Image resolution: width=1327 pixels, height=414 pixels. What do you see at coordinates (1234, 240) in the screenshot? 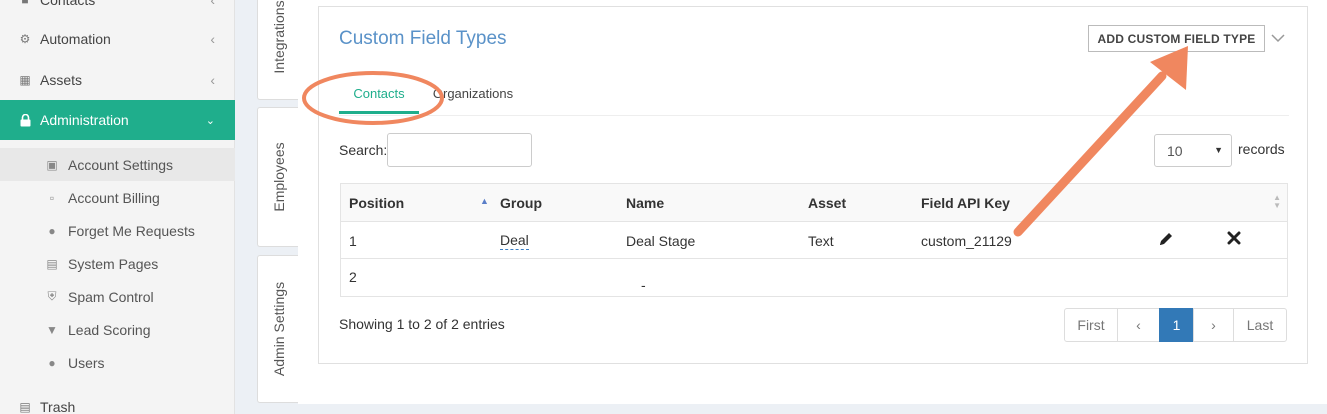
I see `delete-x-icon` at bounding box center [1234, 240].